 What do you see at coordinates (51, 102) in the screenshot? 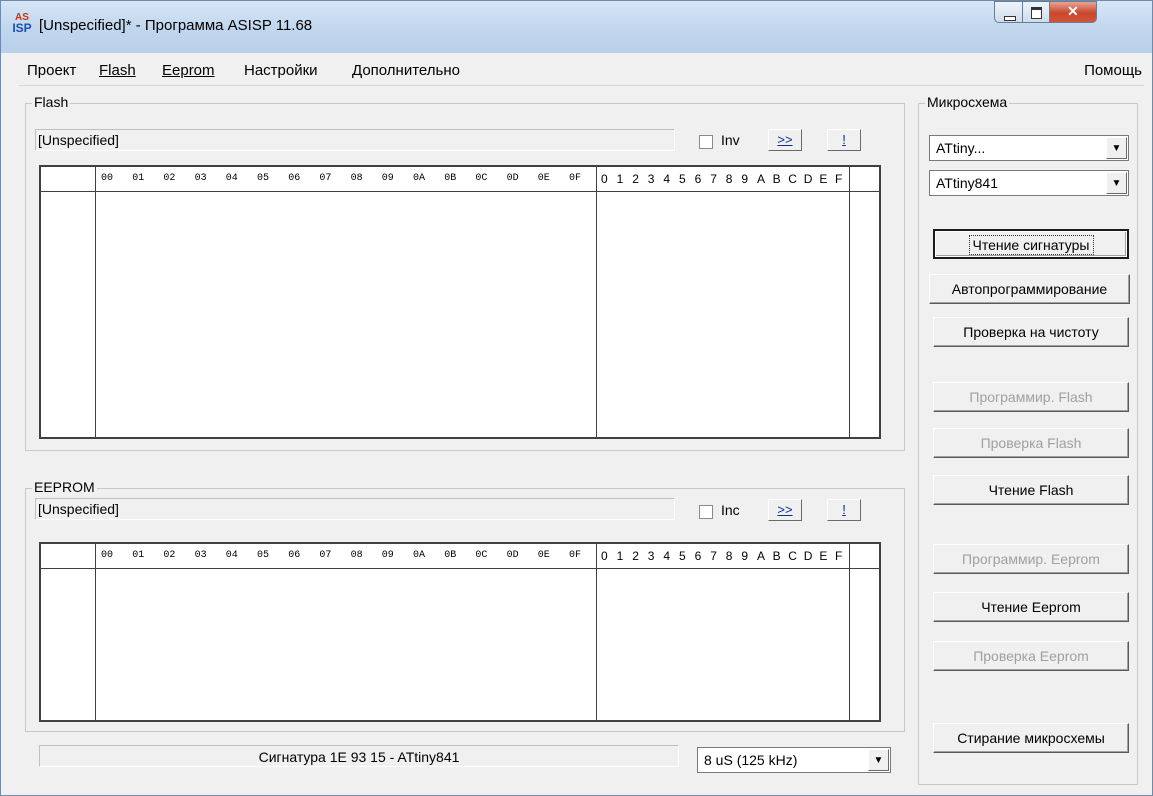
I see `flash-group-legend: Flash` at bounding box center [51, 102].